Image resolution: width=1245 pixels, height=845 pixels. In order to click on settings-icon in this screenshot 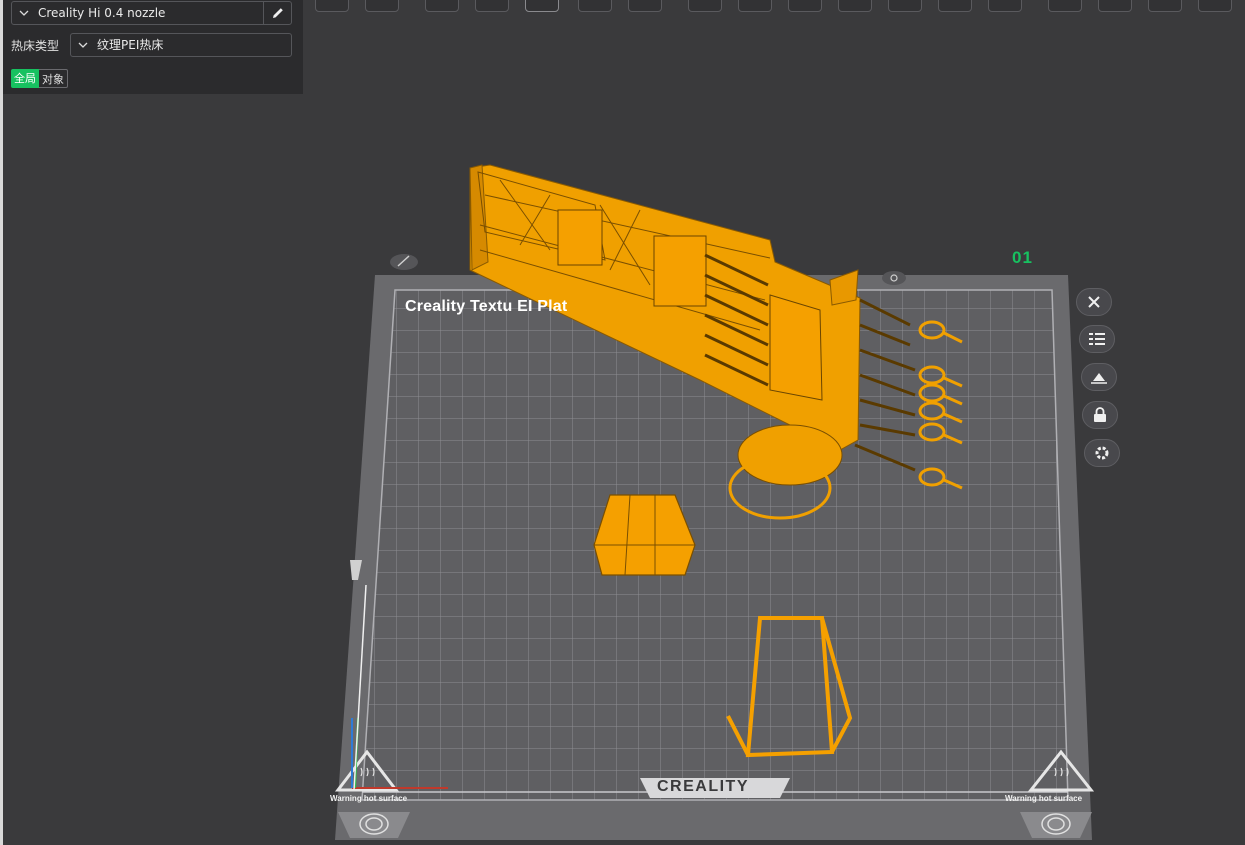, I will do `click(1102, 453)`.